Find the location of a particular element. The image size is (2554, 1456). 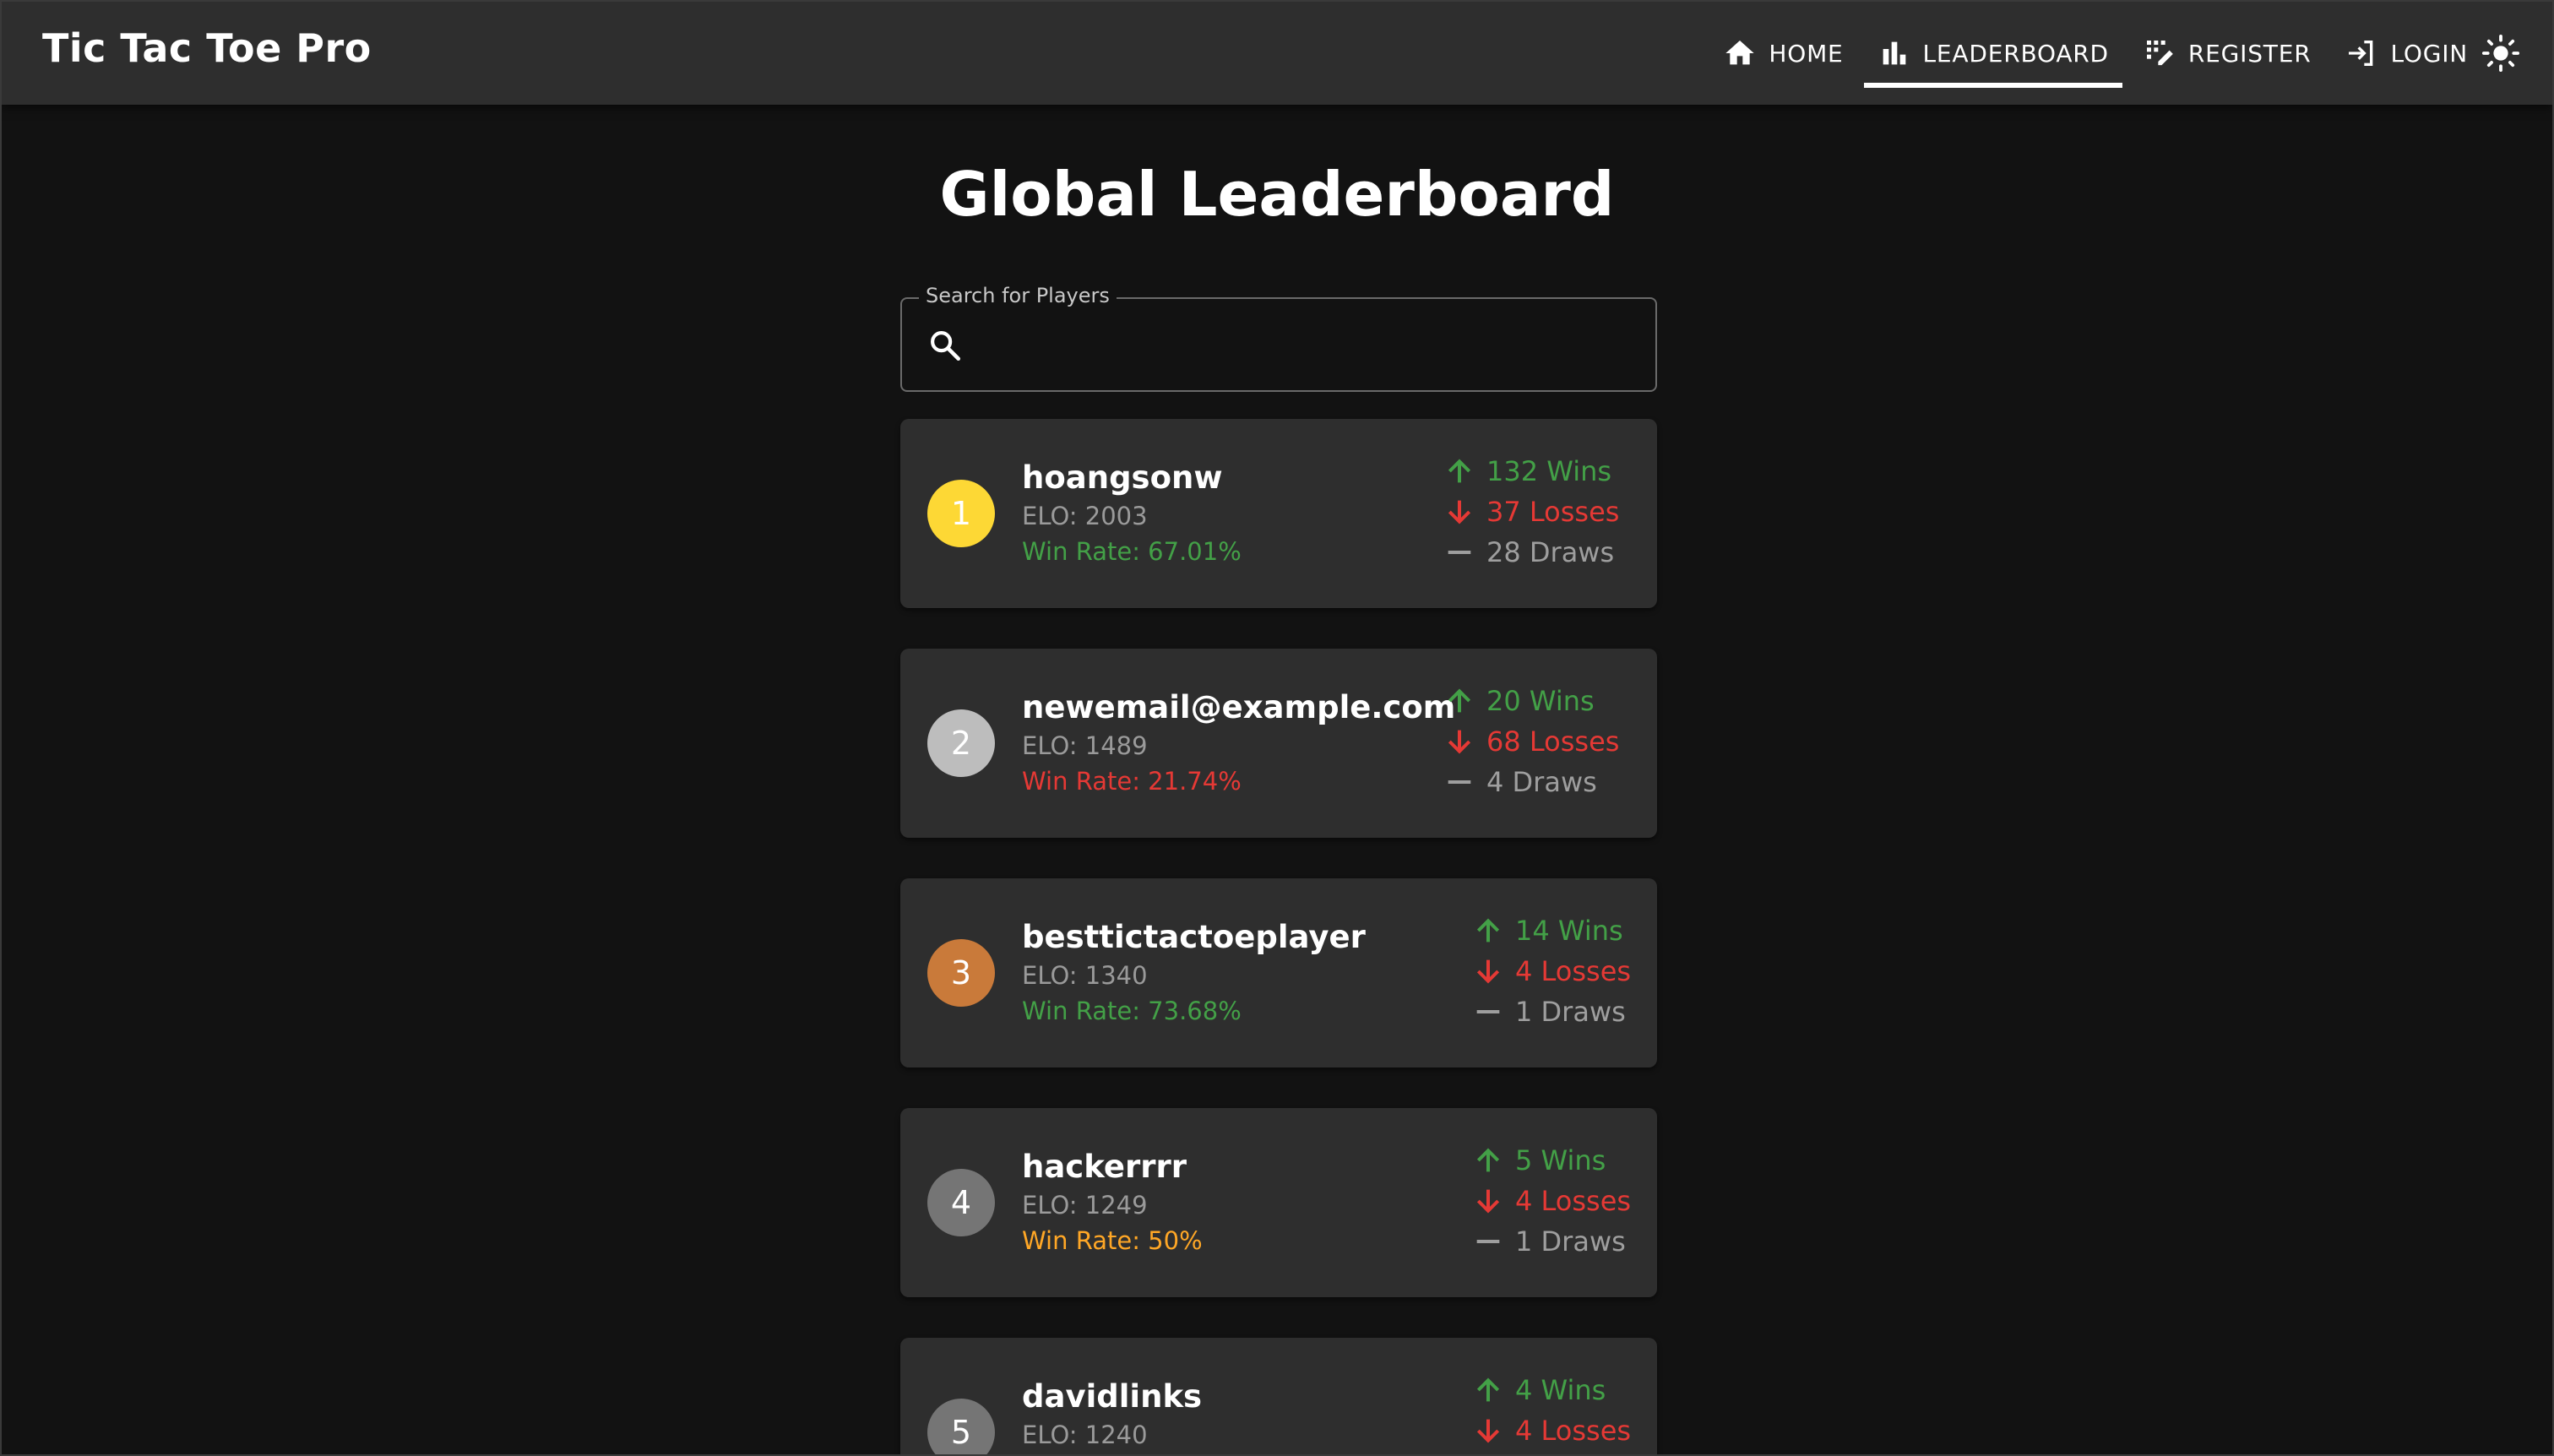

login-icon is located at coordinates (2361, 53).